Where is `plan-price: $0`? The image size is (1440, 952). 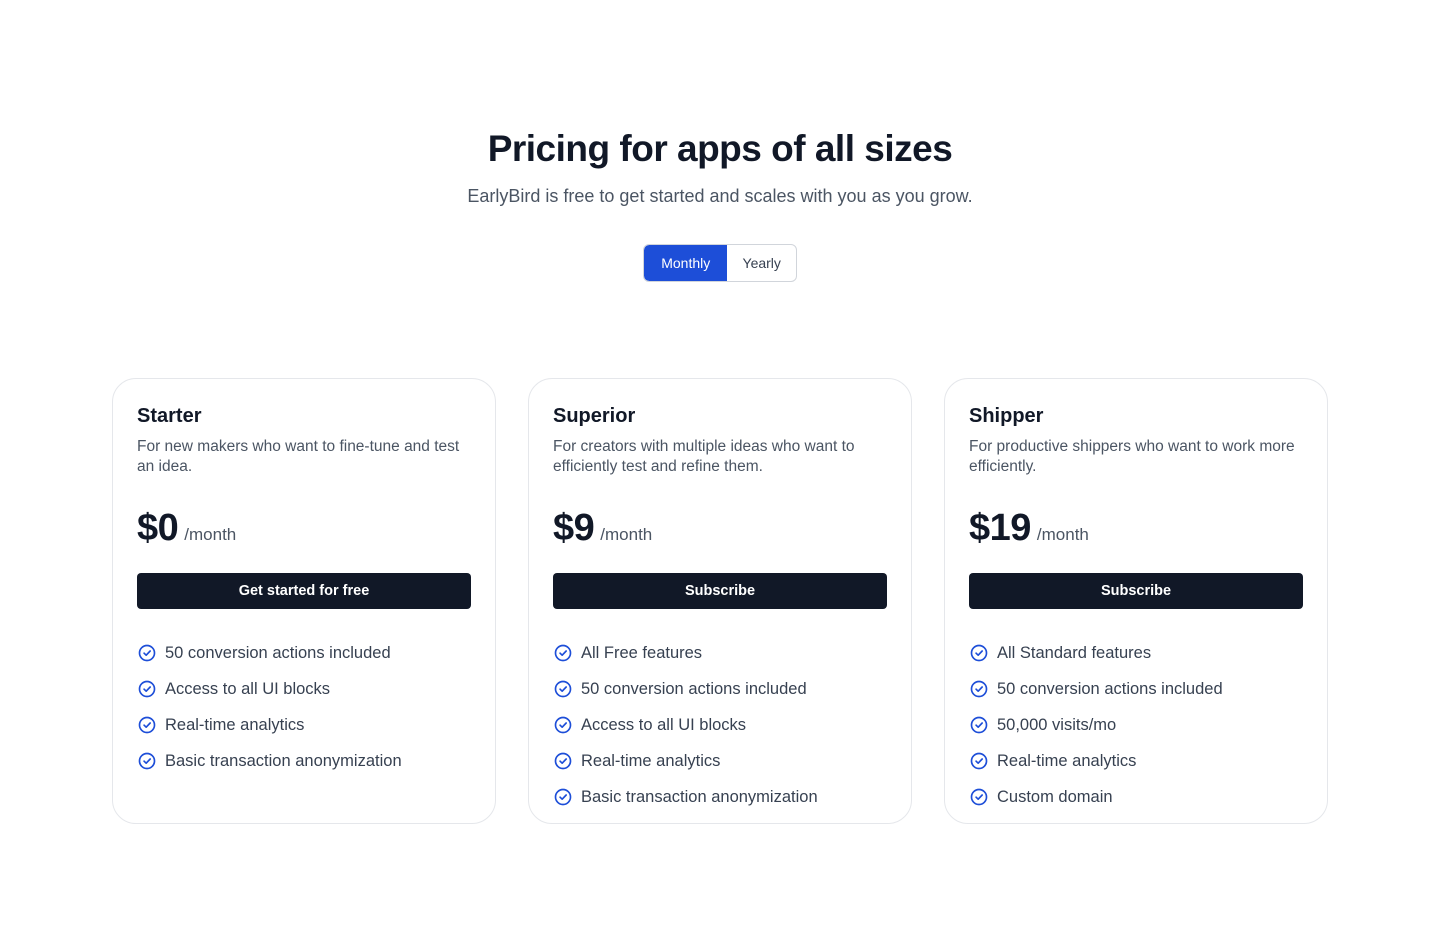
plan-price: $0 is located at coordinates (158, 528).